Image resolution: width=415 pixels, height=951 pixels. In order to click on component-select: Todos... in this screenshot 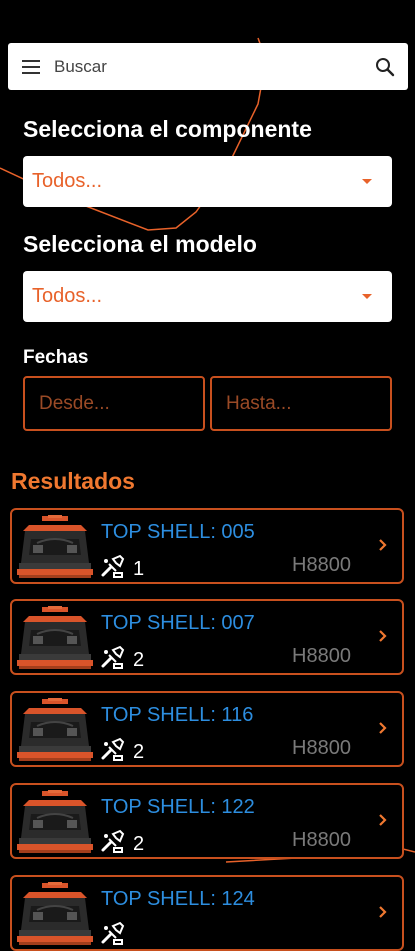, I will do `click(207, 181)`.